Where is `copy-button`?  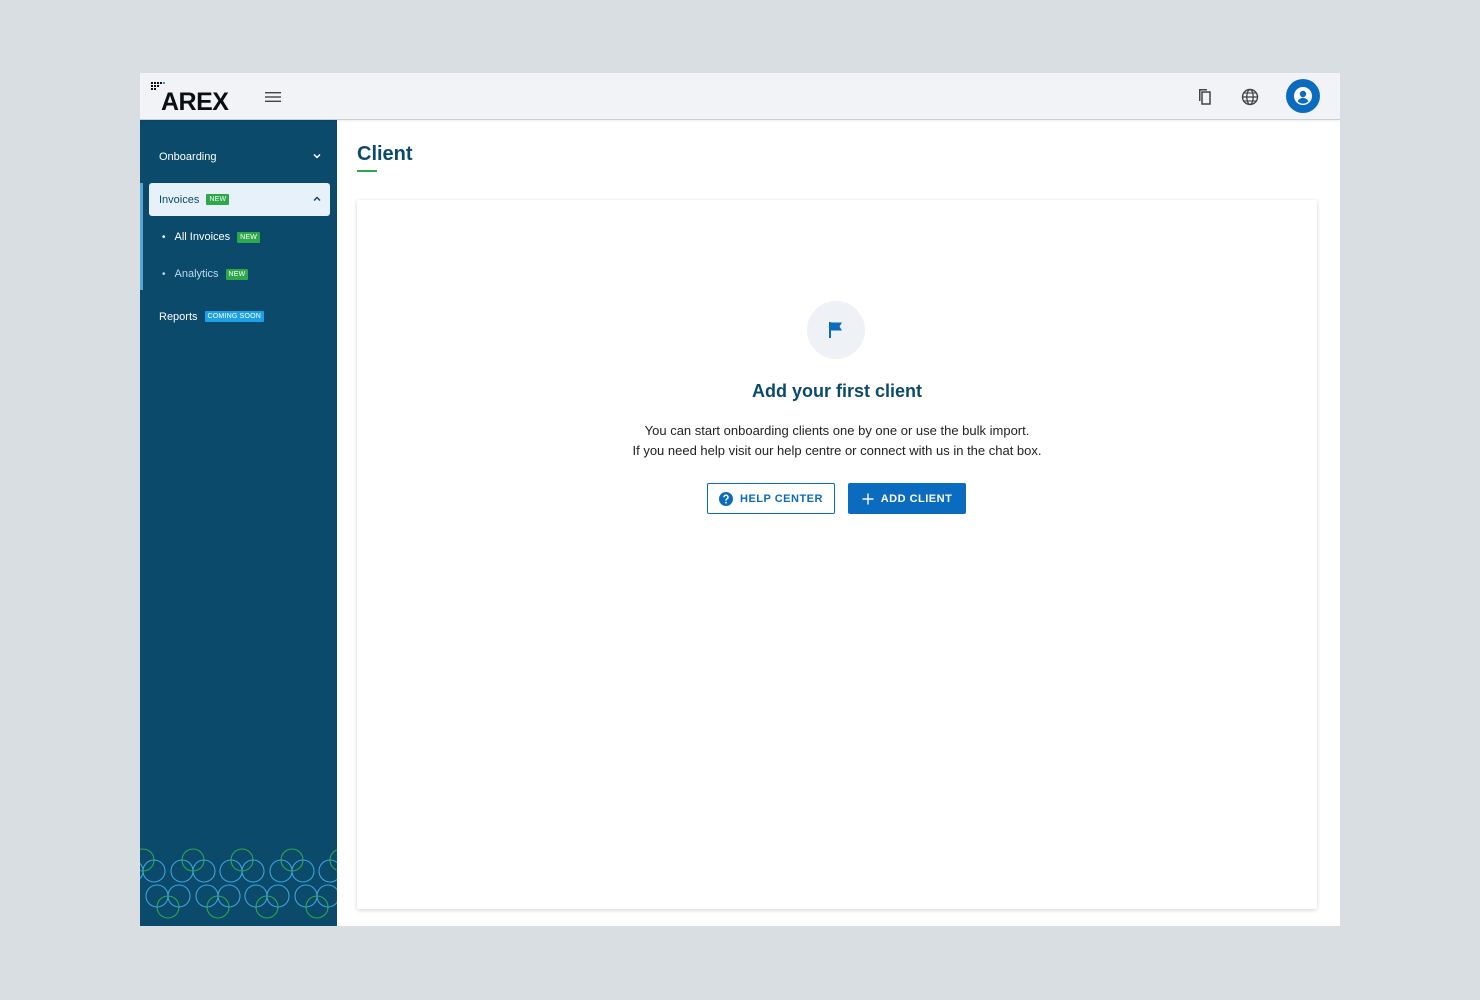 copy-button is located at coordinates (1204, 97).